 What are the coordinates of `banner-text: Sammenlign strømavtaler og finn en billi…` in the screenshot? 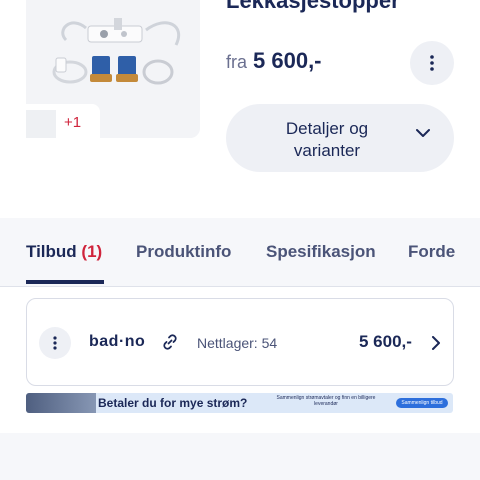 It's located at (326, 401).